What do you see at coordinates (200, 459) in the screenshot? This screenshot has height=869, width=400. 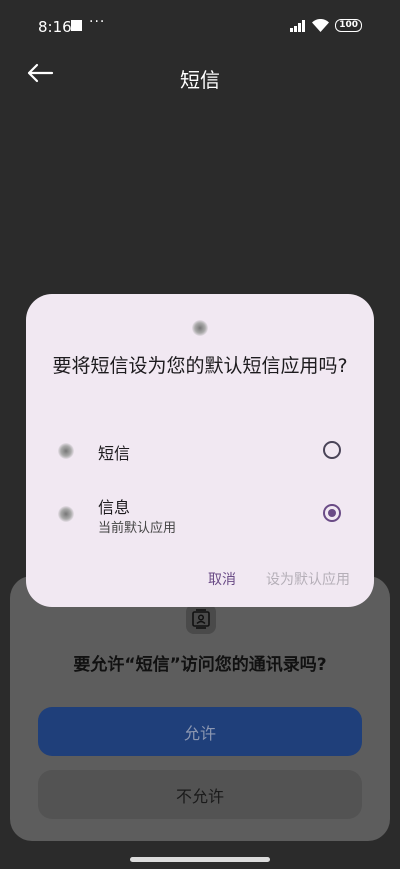 I see `option-sms: 短信` at bounding box center [200, 459].